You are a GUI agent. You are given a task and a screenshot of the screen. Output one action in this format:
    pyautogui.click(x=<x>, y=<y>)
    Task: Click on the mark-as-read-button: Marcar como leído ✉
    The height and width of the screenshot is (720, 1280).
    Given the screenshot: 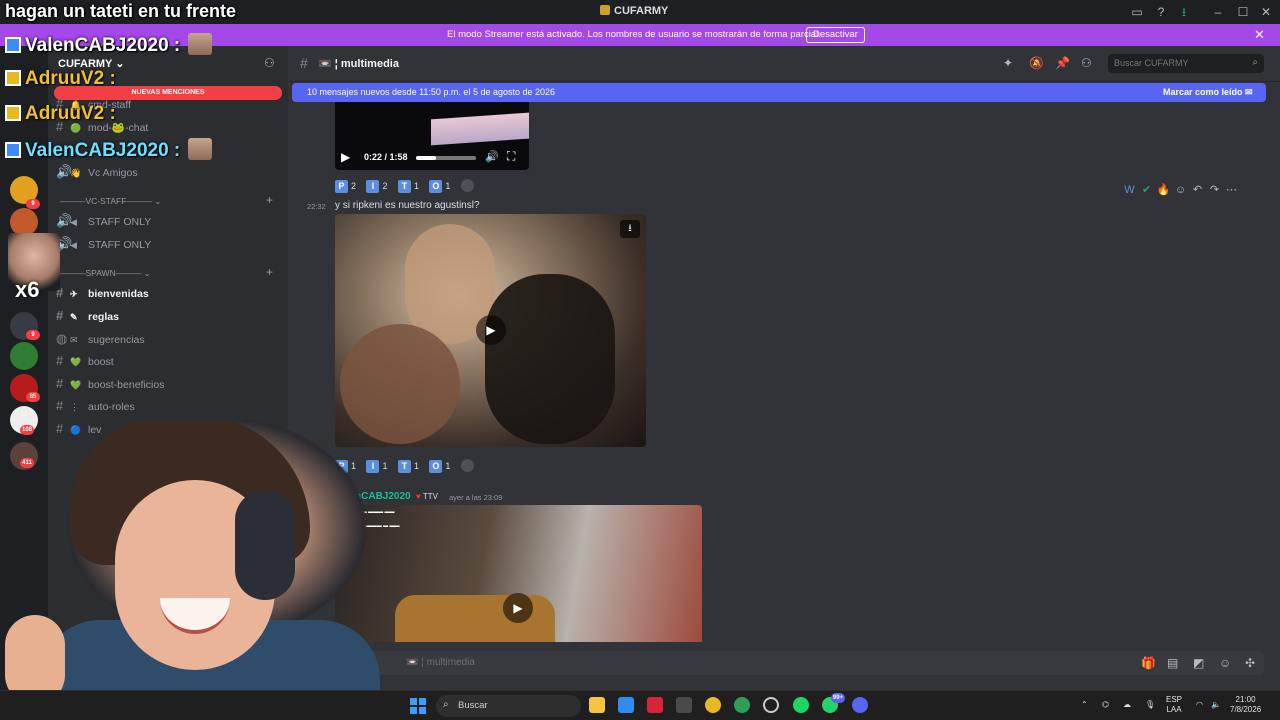 What is the action you would take?
    pyautogui.click(x=1208, y=92)
    